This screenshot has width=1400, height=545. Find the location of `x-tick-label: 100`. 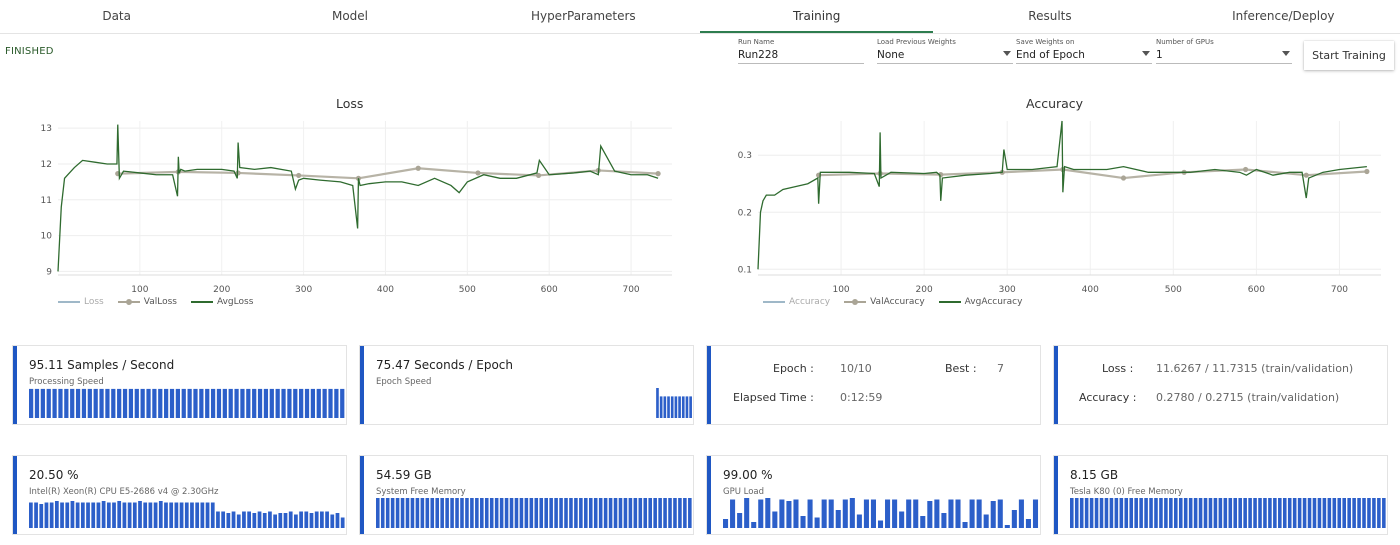

x-tick-label: 100 is located at coordinates (139, 290).